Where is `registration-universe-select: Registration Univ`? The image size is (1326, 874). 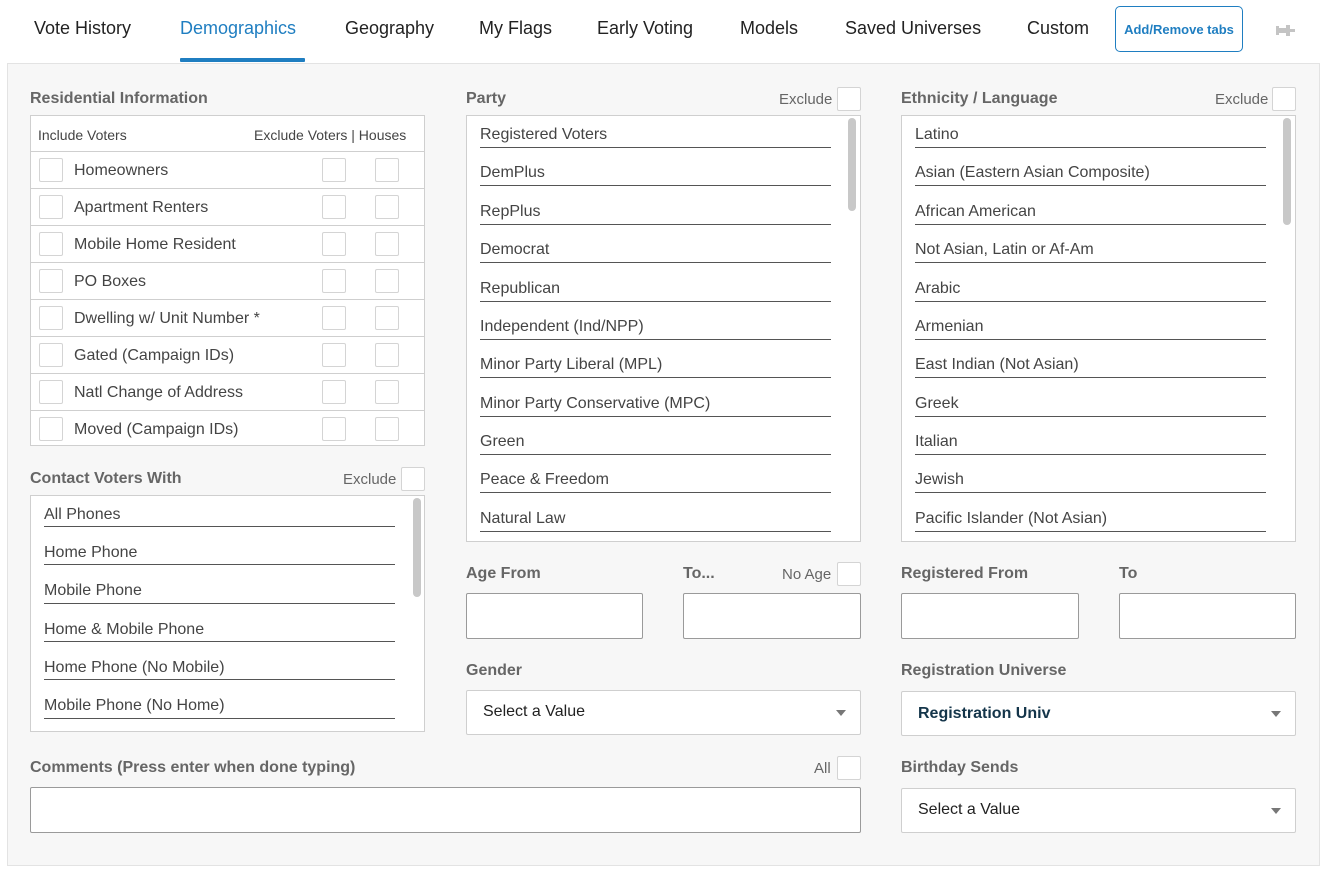
registration-universe-select: Registration Univ is located at coordinates (1098, 713).